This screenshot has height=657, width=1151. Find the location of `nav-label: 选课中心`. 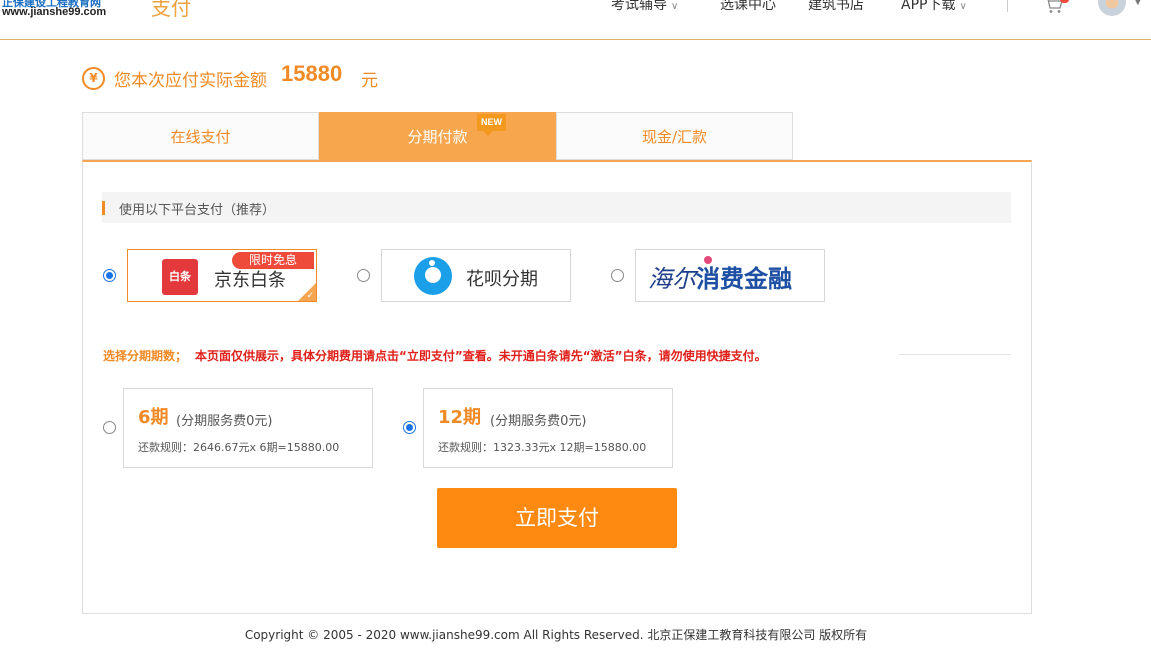

nav-label: 选课中心 is located at coordinates (748, 6).